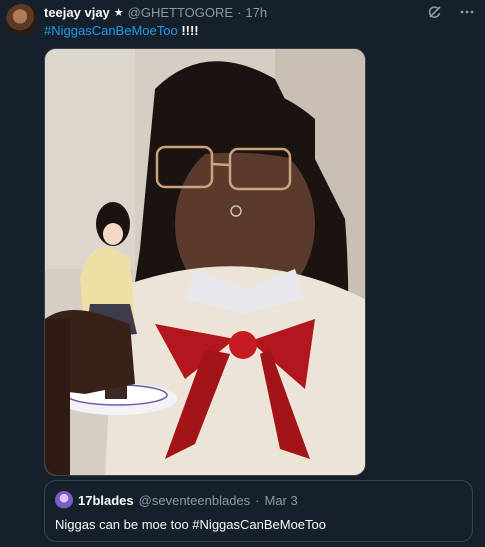 This screenshot has height=547, width=485. I want to click on quote-header: 17blades @seventeenblades · Mar 3, so click(176, 500).